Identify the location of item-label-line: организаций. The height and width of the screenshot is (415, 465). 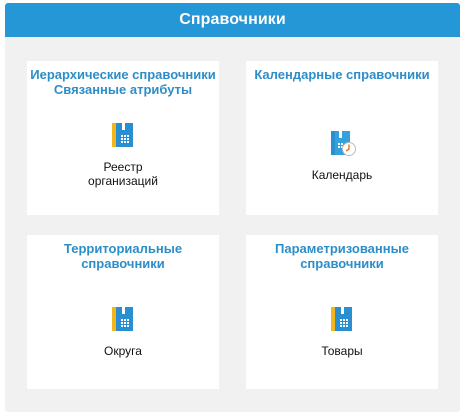
(123, 181).